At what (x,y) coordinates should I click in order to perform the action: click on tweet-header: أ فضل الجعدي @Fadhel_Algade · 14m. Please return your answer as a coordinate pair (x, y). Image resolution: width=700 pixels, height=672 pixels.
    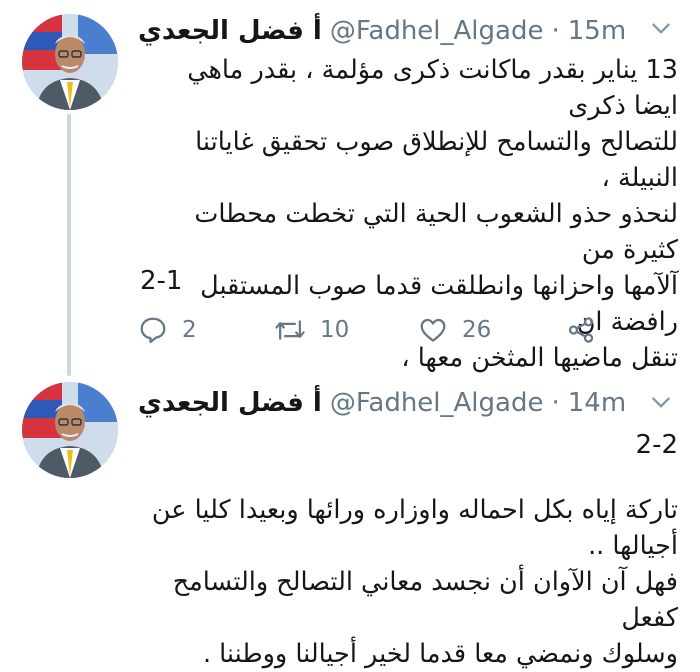
    Looking at the image, I should click on (384, 403).